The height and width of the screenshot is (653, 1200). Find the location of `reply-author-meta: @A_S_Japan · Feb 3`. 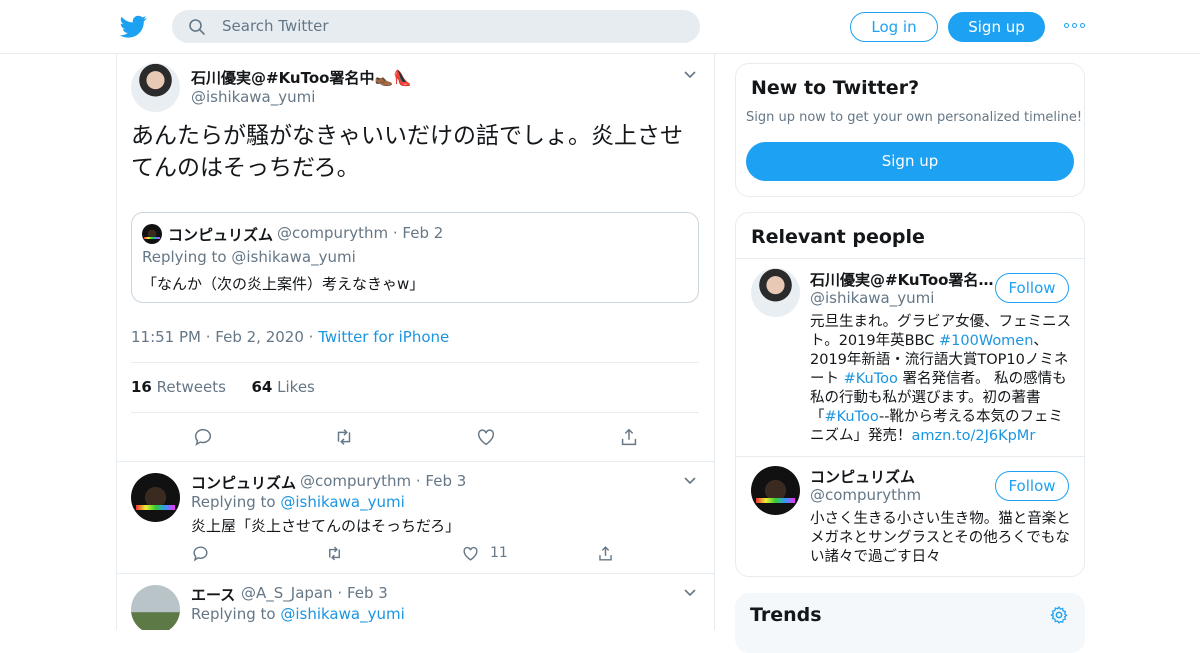

reply-author-meta: @A_S_Japan · Feb 3 is located at coordinates (314, 593).